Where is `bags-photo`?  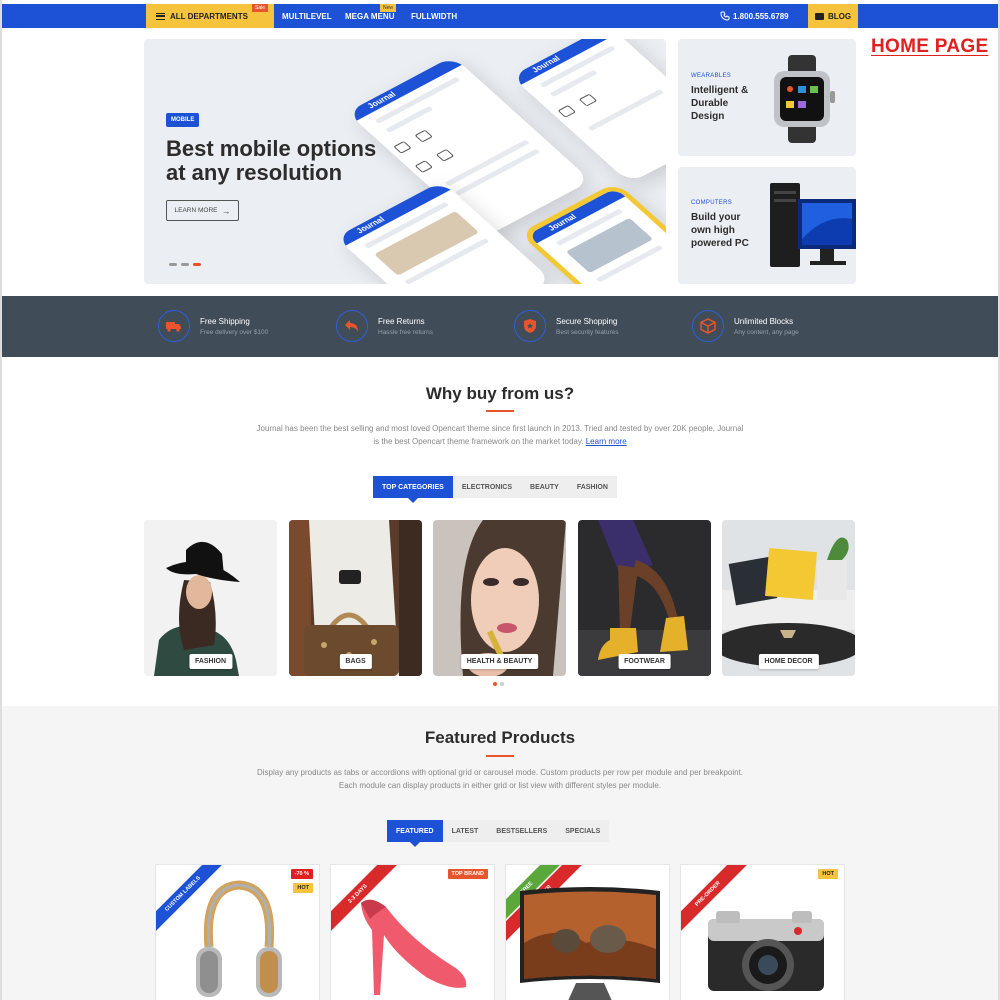 bags-photo is located at coordinates (355, 598).